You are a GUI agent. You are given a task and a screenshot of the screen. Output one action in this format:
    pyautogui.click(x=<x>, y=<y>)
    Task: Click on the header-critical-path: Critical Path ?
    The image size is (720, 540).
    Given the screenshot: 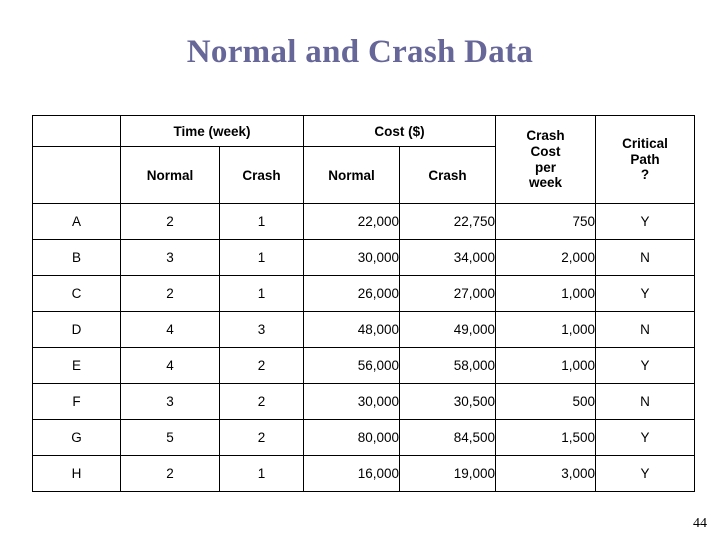 What is the action you would take?
    pyautogui.click(x=645, y=159)
    